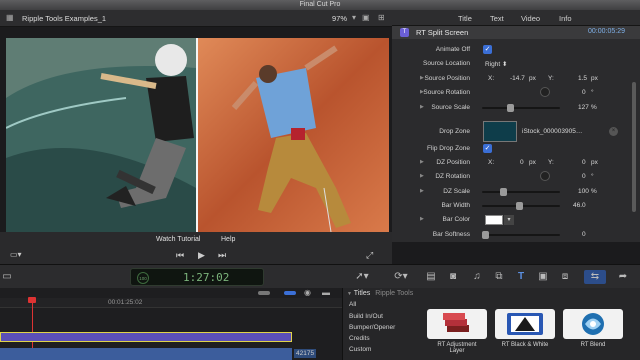  What do you see at coordinates (500, 131) in the screenshot?
I see `drop-zone-thumbnail` at bounding box center [500, 131].